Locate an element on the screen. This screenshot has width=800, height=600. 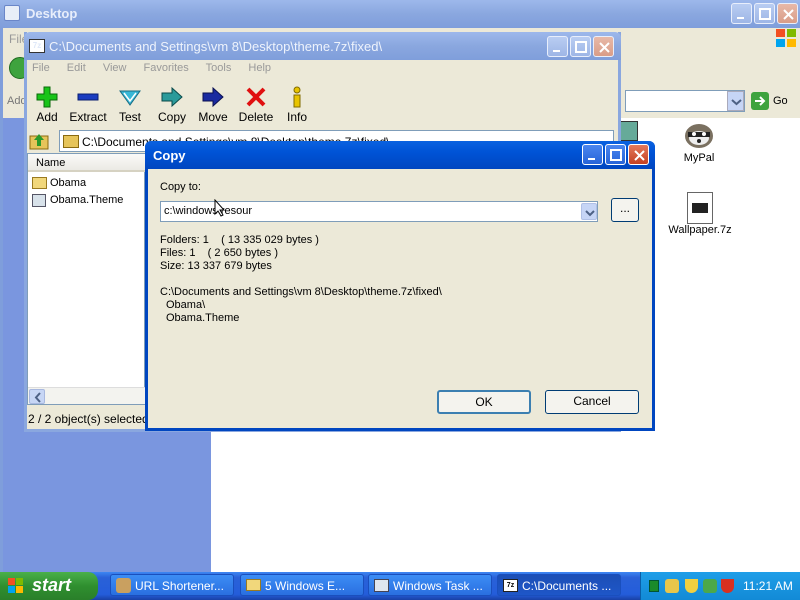
desktop-minimize-button is located at coordinates (741, 13).